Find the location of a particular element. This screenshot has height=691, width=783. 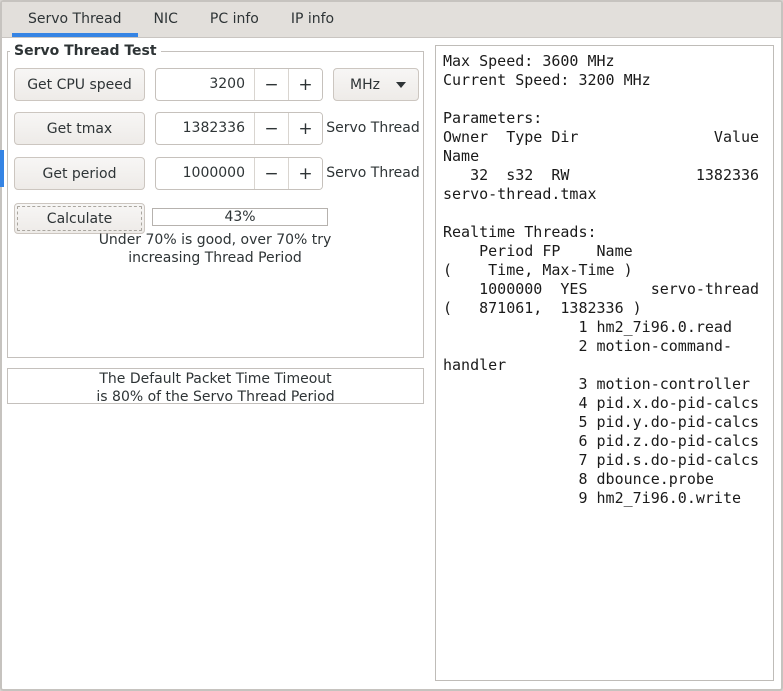

speed-unit-combo: MHz is located at coordinates (376, 84).